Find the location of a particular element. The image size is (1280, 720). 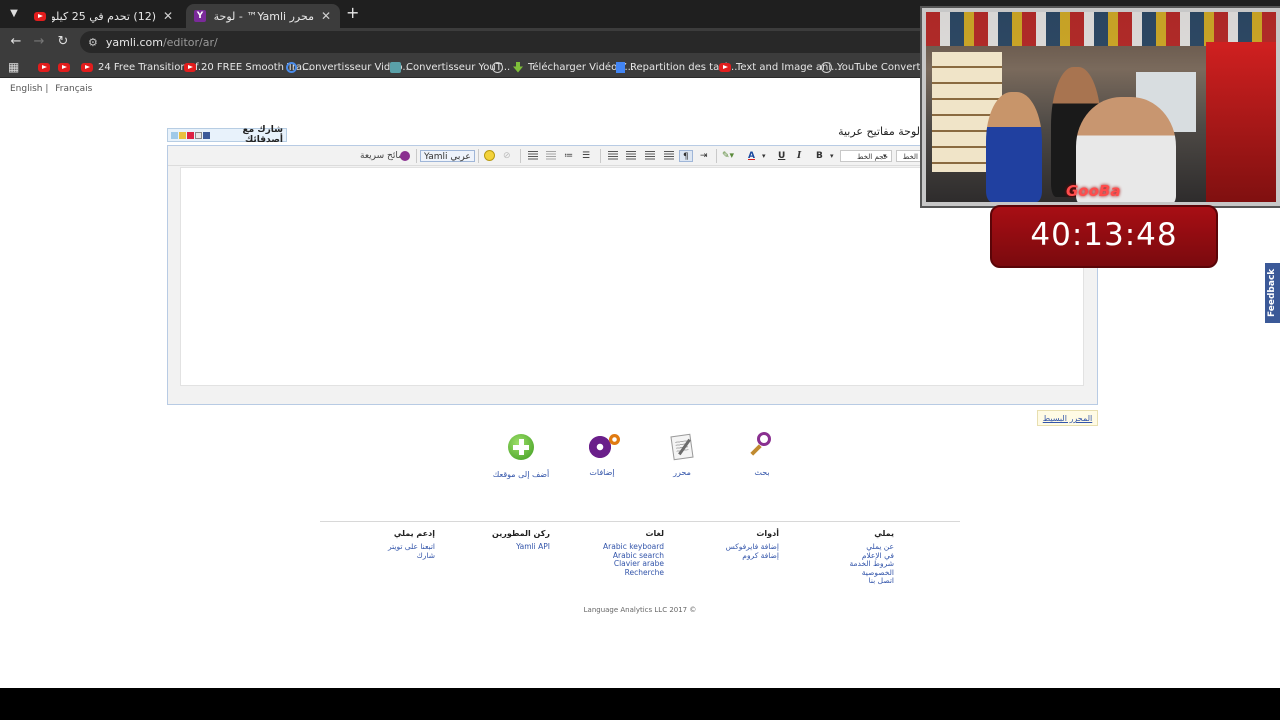

footer-link: إضافة كروم is located at coordinates (719, 556).